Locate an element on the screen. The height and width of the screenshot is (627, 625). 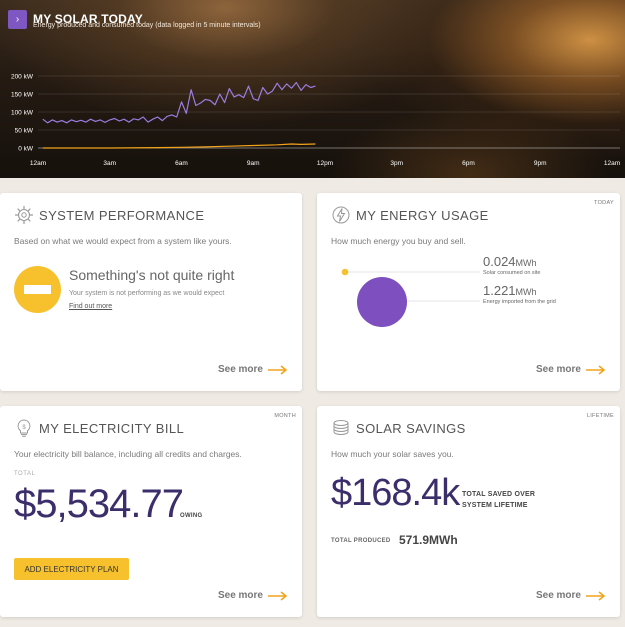
y-tick-label: 100 kW is located at coordinates (22, 113).